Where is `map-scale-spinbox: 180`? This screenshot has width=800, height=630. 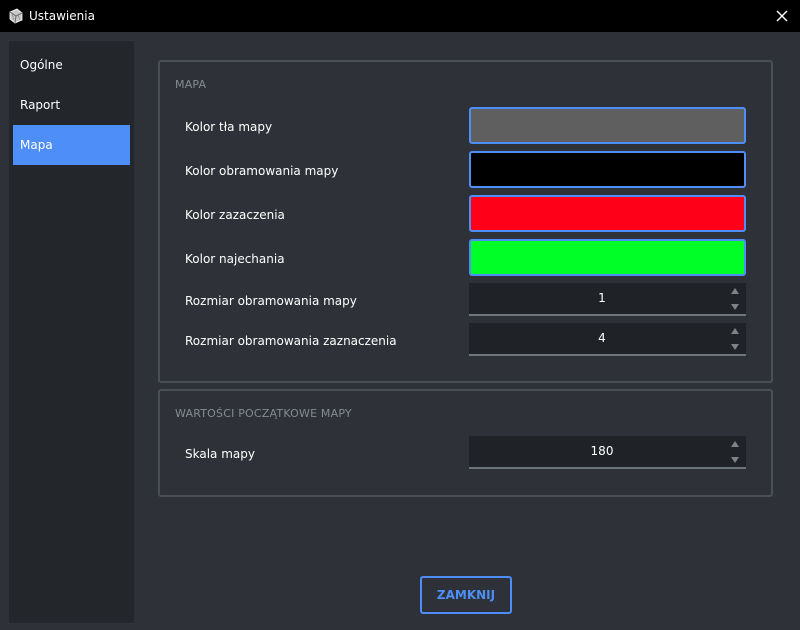
map-scale-spinbox: 180 is located at coordinates (607, 452).